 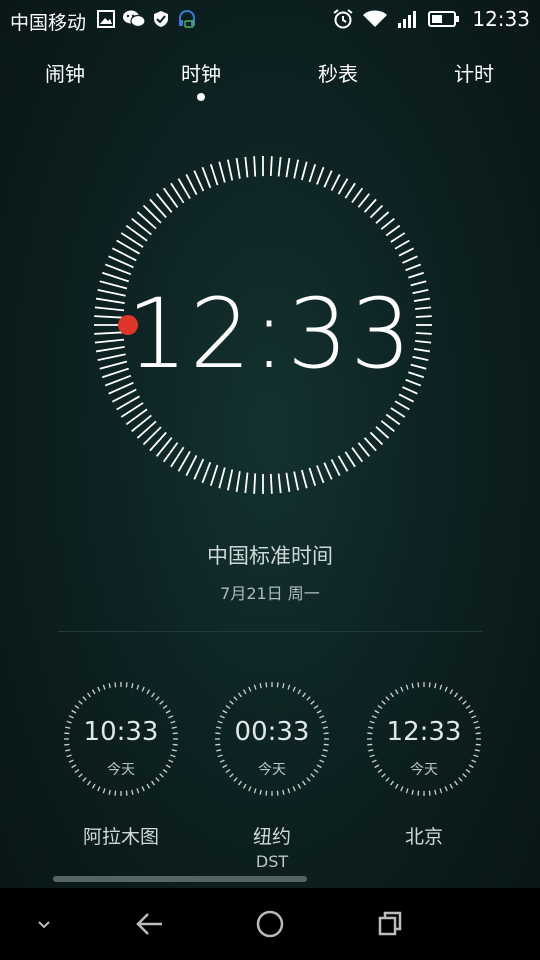 I want to click on horizontal-scrollbar, so click(x=180, y=879).